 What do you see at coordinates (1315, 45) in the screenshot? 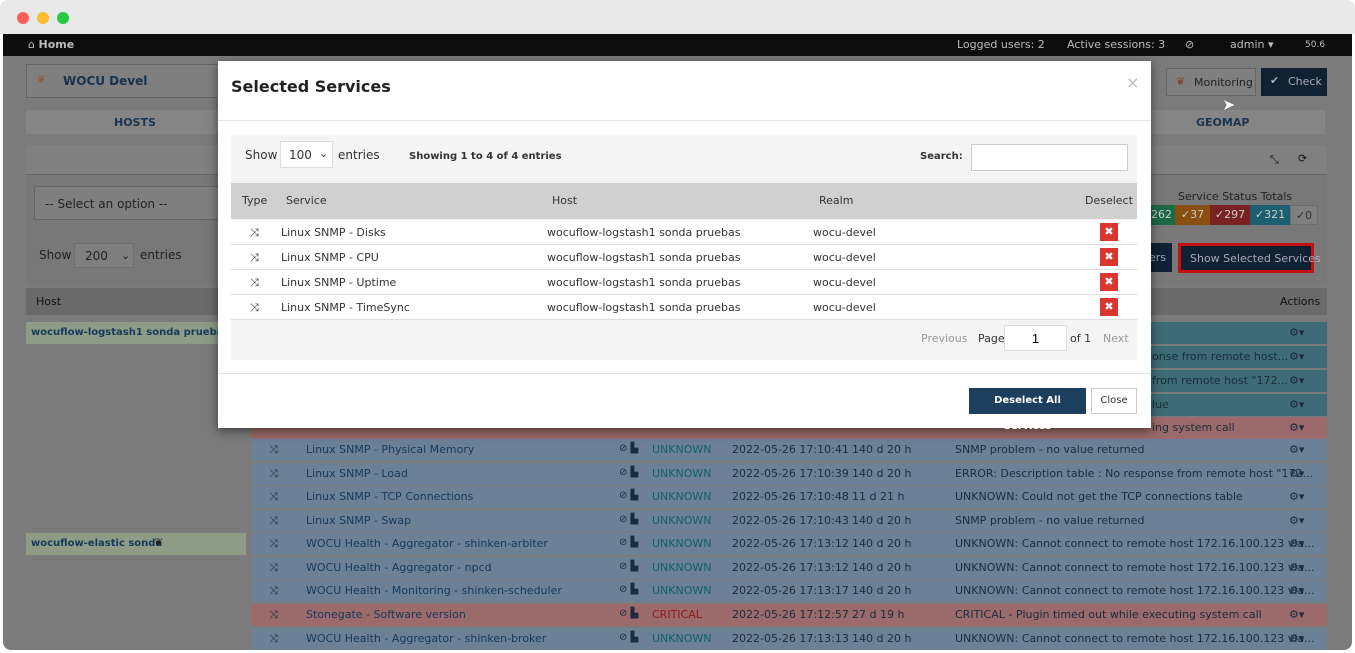
I see `version: 50.6` at bounding box center [1315, 45].